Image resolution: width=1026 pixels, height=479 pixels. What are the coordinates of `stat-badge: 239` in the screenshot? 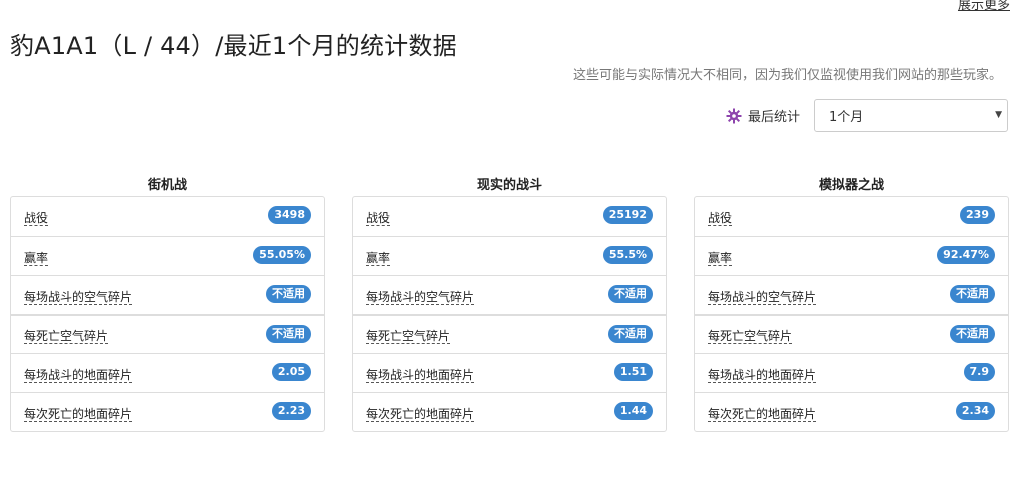 It's located at (977, 215).